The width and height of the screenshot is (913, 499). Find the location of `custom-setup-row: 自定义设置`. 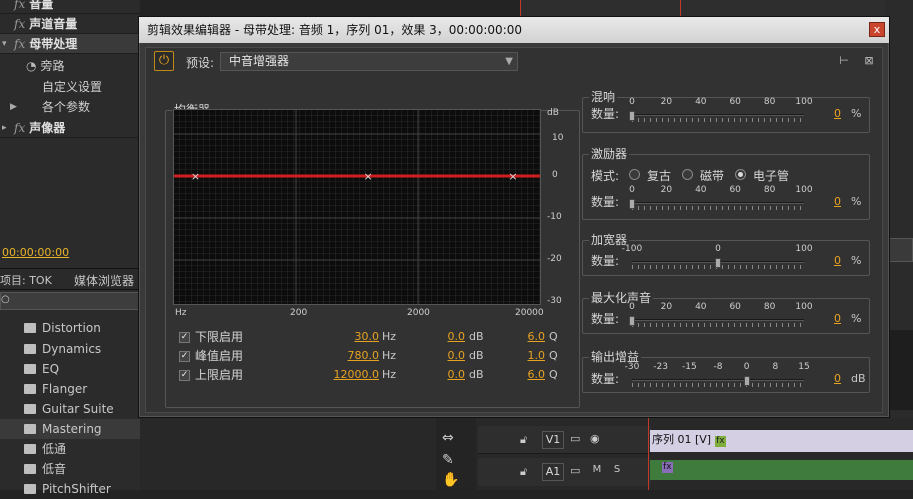

custom-setup-row: 自定义设置 is located at coordinates (70, 87).